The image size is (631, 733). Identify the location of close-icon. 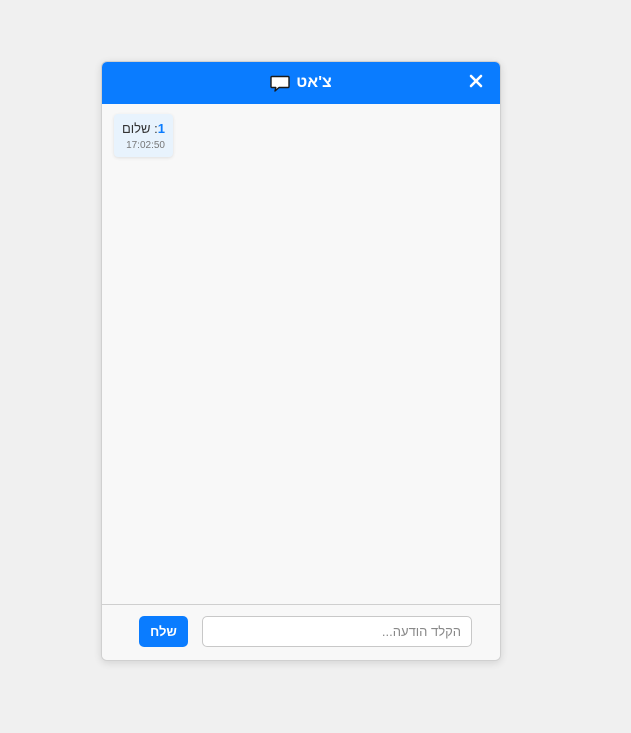
(476, 83).